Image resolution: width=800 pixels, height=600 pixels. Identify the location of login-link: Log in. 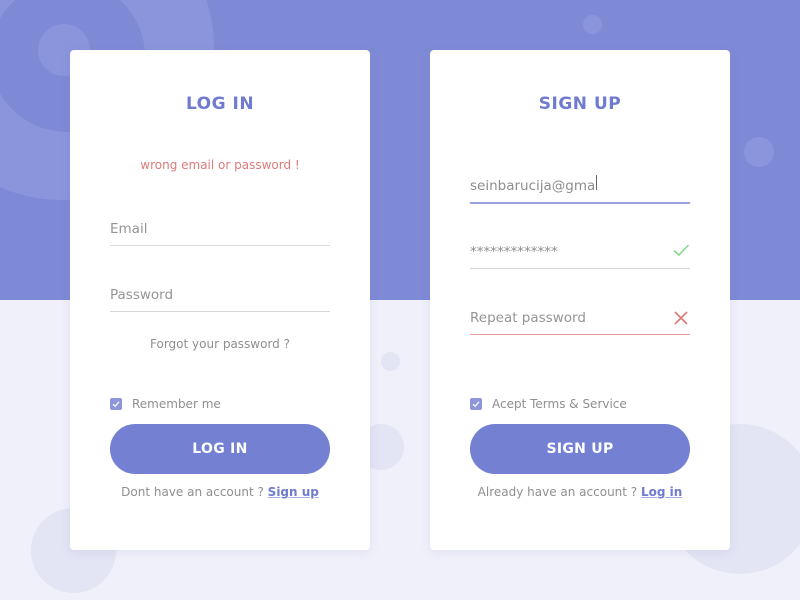
(661, 492).